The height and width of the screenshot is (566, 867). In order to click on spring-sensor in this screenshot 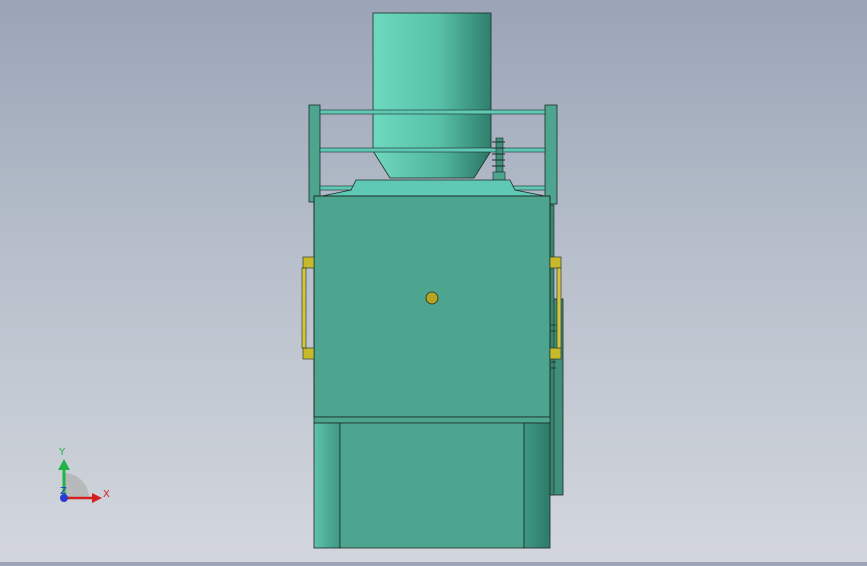, I will do `click(499, 159)`.